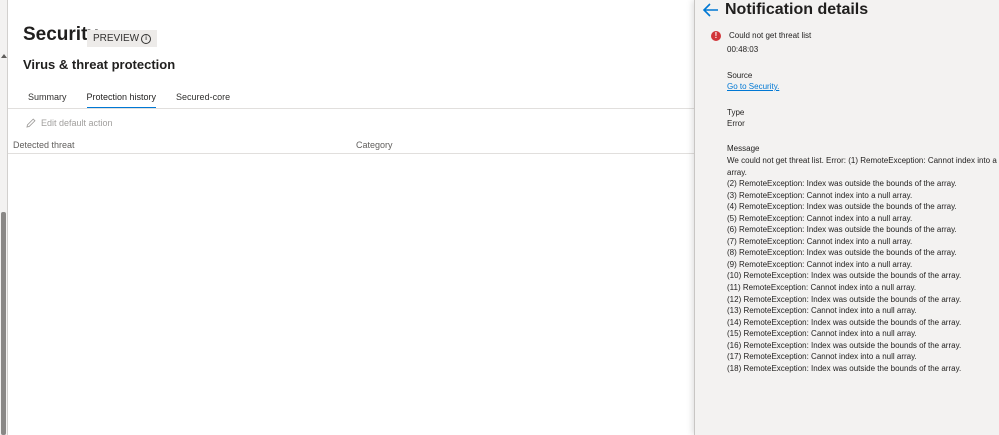  I want to click on message-line: array., so click(737, 172).